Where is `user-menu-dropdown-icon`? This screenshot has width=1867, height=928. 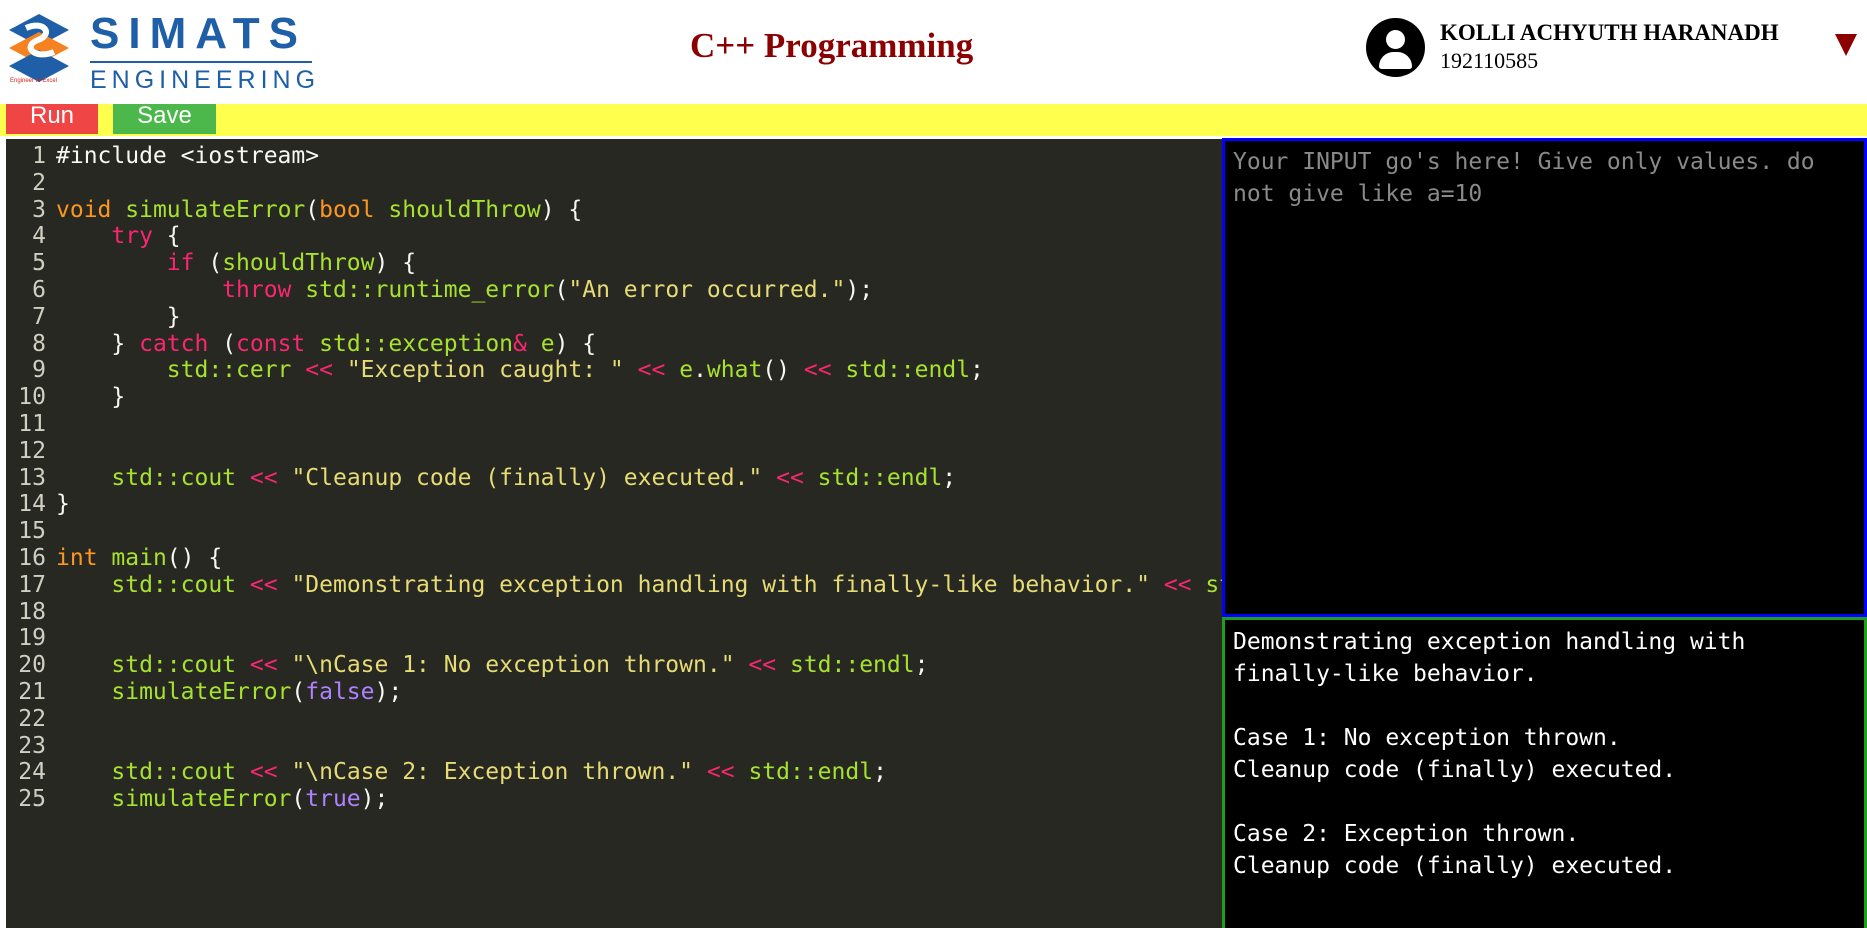
user-menu-dropdown-icon is located at coordinates (1846, 45).